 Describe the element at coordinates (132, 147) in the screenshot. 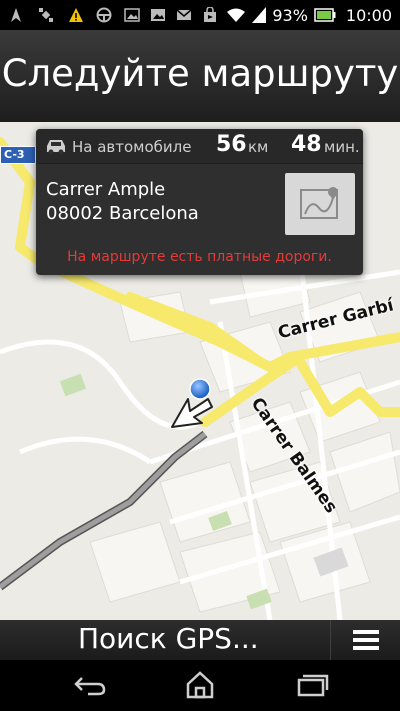

I see `travel-mode-label: На автомобиле` at that location.